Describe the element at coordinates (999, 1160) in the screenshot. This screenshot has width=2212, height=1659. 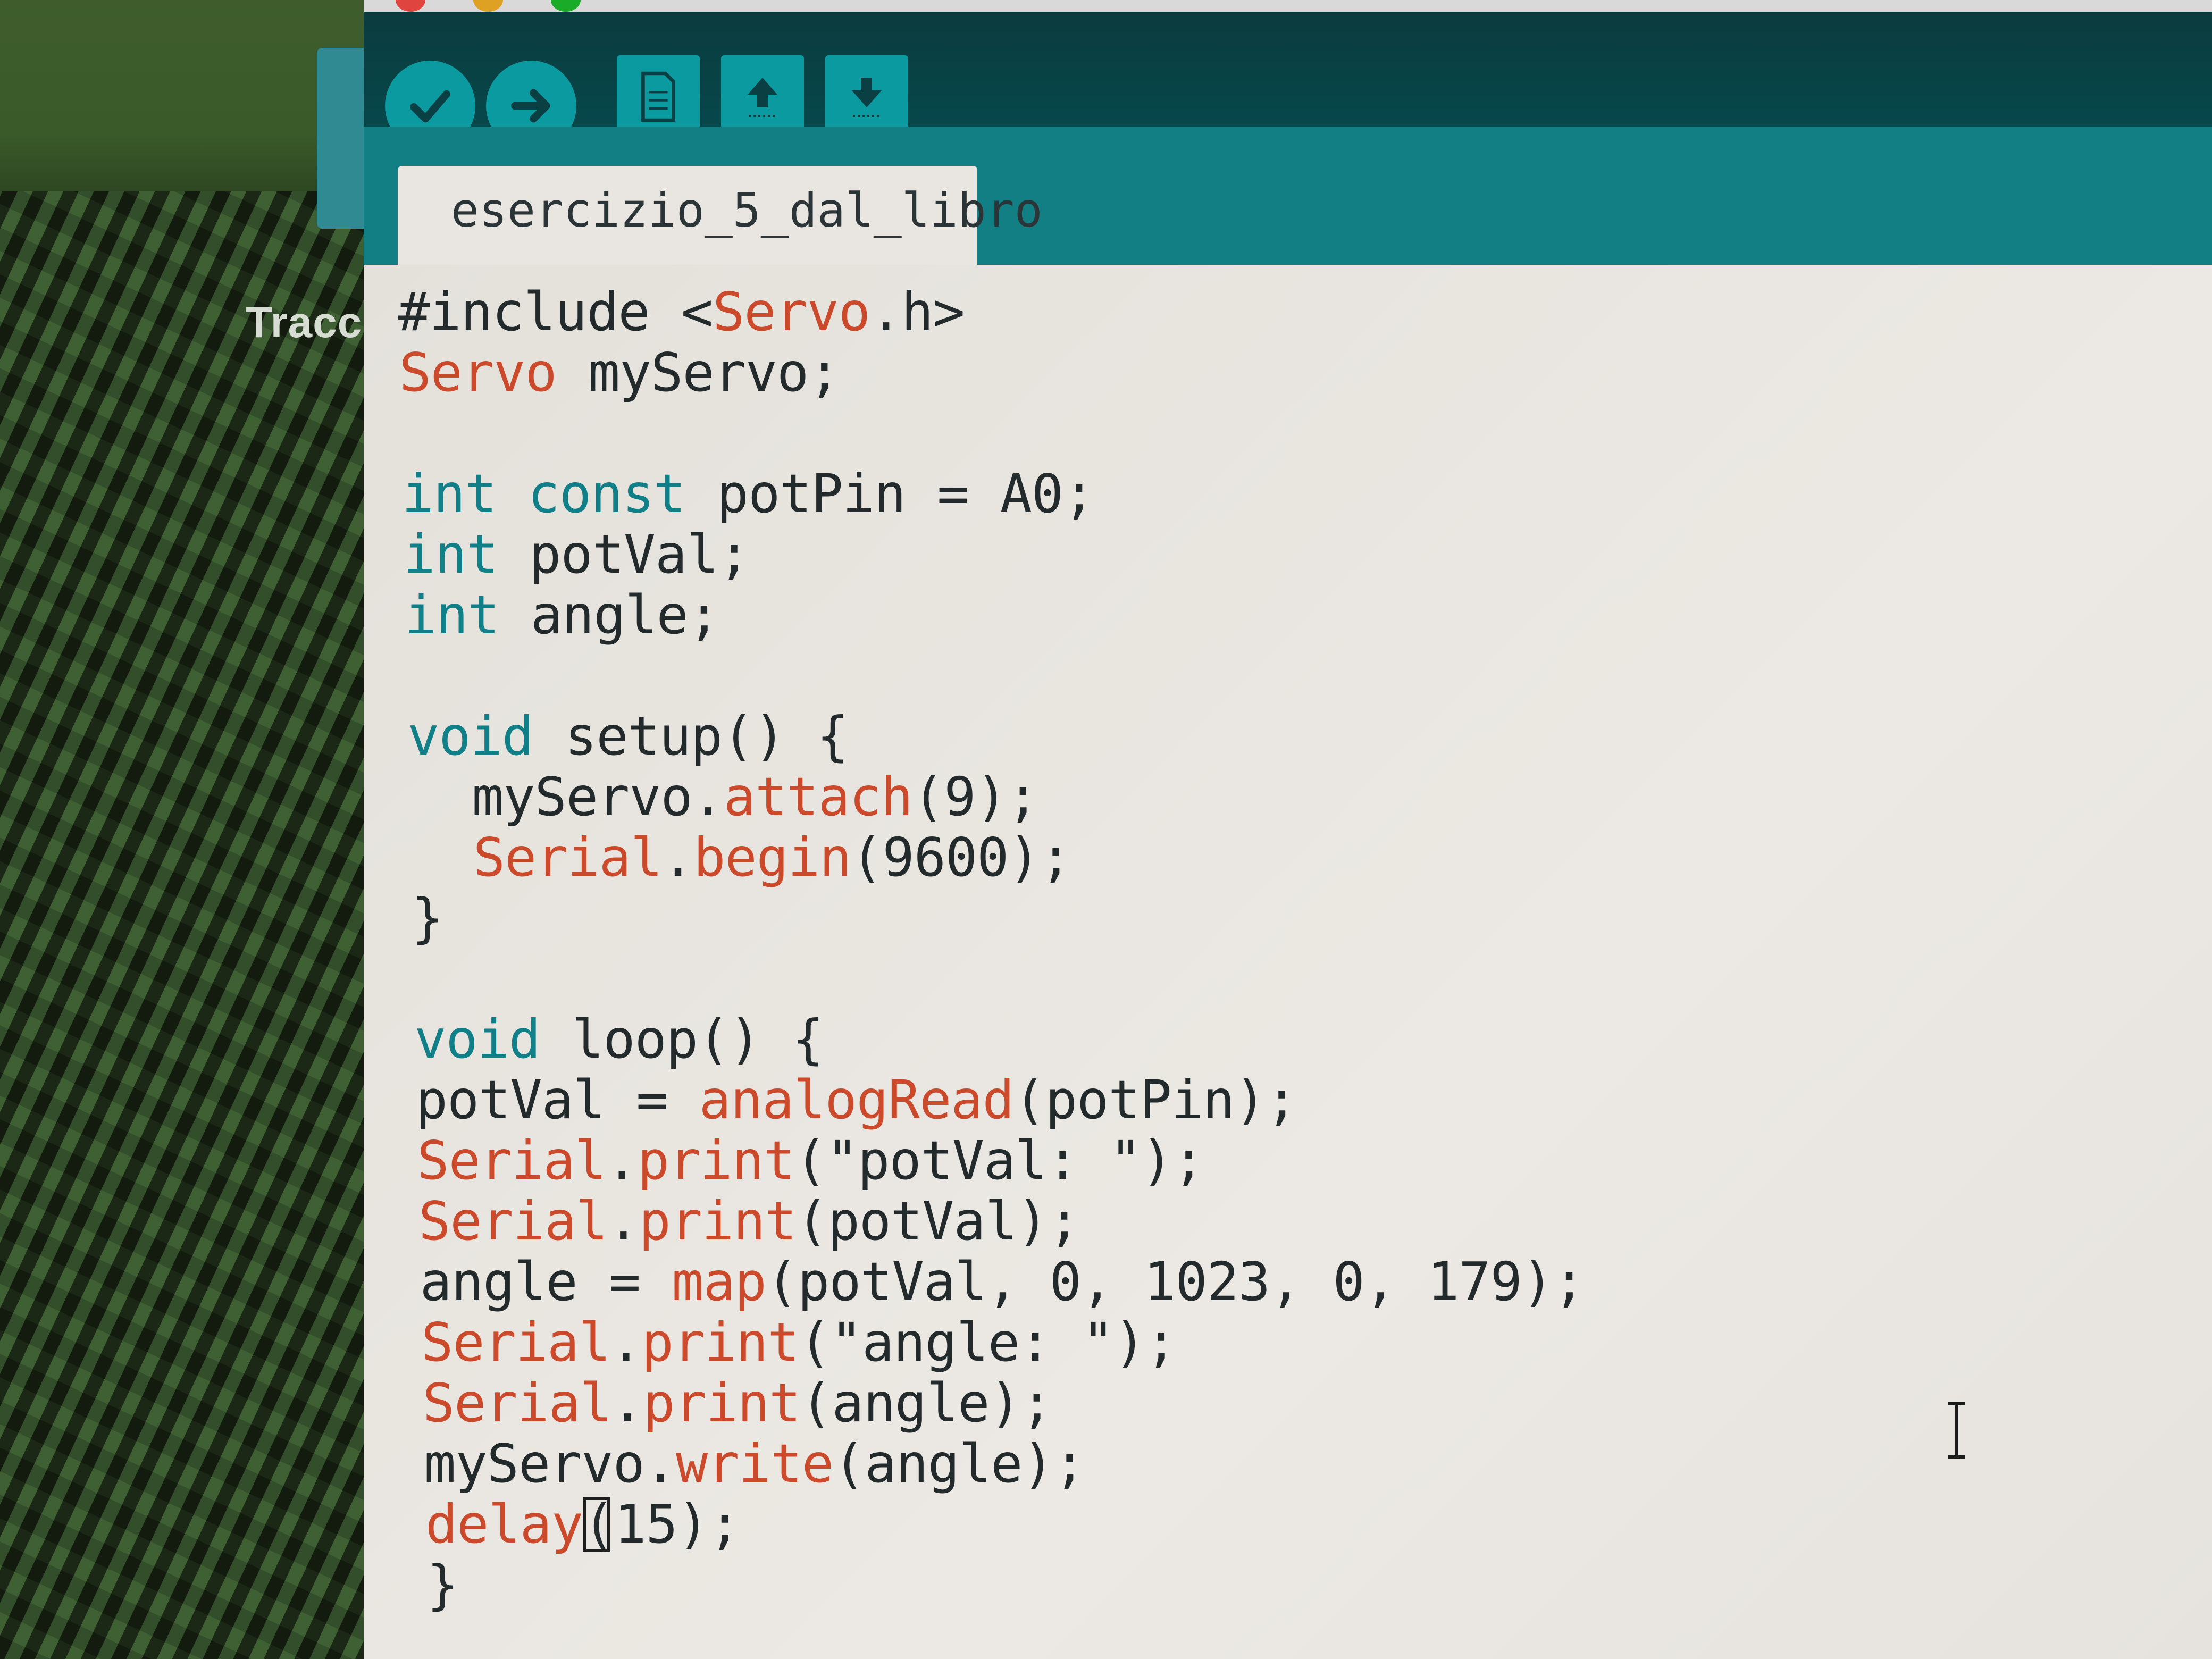
I see `code-token: ("potVal: ");` at that location.